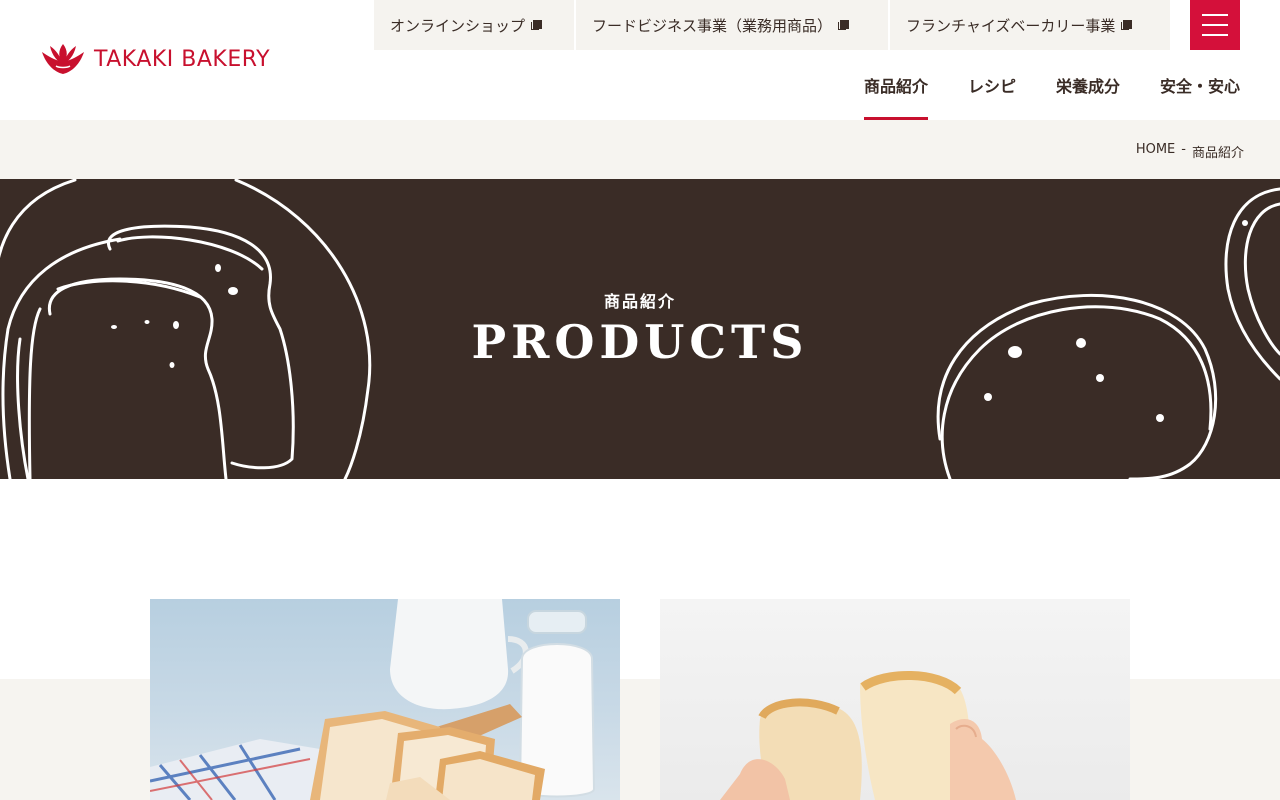 This screenshot has width=1280, height=800. What do you see at coordinates (640, 149) in the screenshot?
I see `breadcrumb-bar: HOME - 商品紹介` at bounding box center [640, 149].